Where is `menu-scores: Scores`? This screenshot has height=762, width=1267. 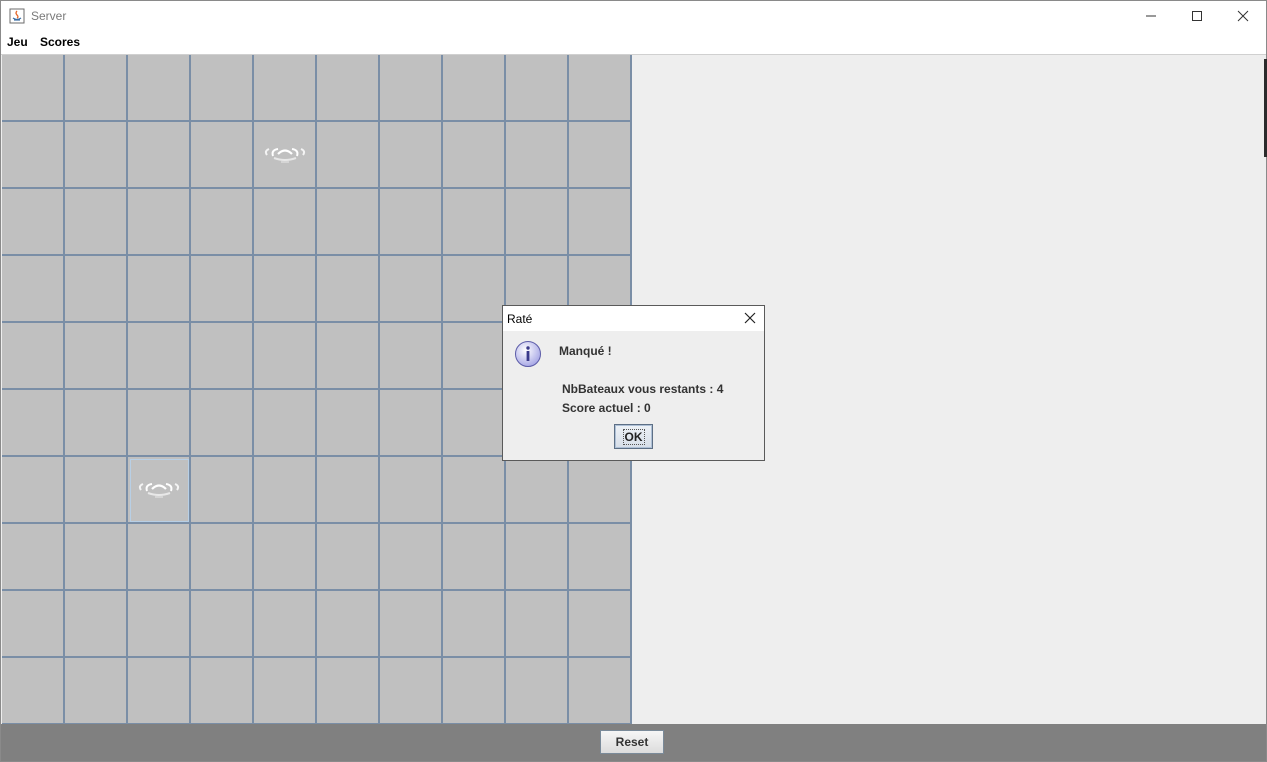
menu-scores: Scores is located at coordinates (60, 42).